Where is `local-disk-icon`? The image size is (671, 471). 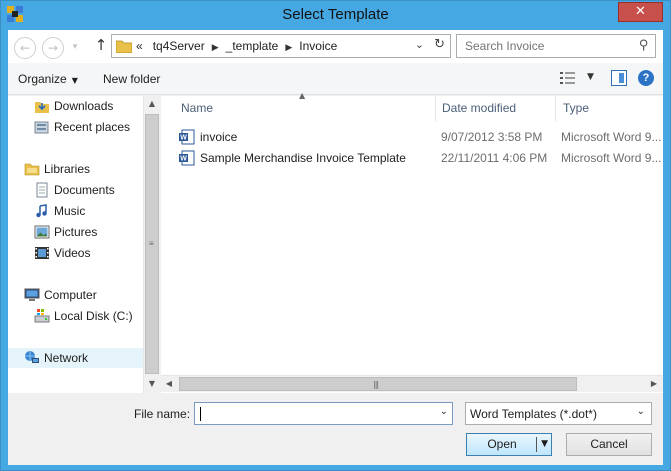 local-disk-icon is located at coordinates (42, 316).